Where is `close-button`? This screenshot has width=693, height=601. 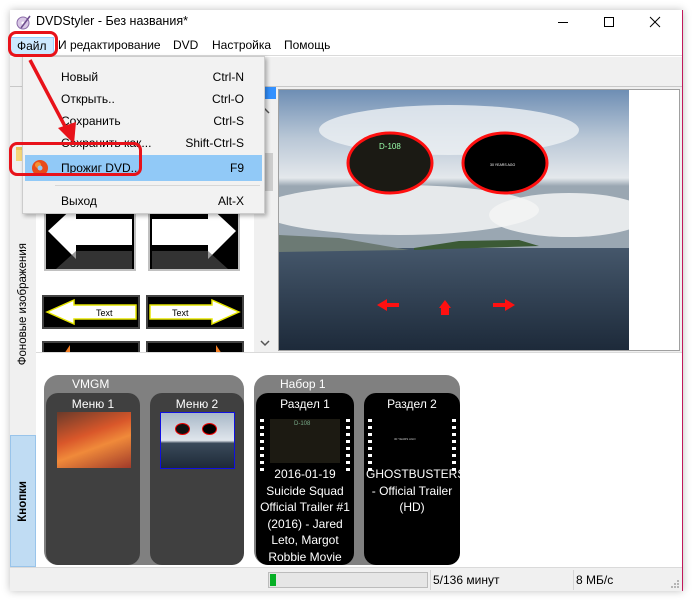
close-button is located at coordinates (655, 22).